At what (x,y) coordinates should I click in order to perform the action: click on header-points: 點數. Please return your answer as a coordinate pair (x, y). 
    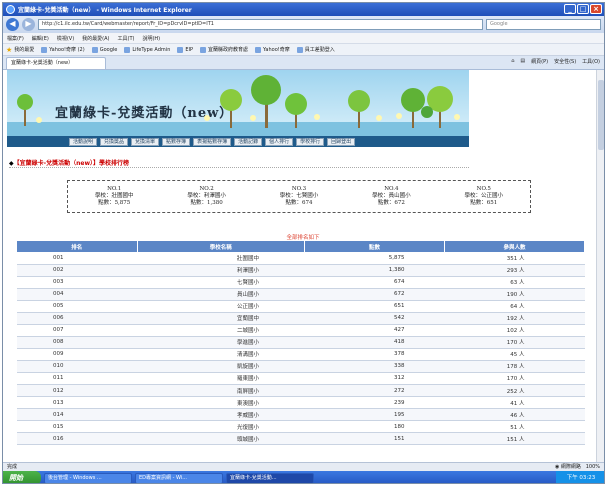
    Looking at the image, I should click on (374, 246).